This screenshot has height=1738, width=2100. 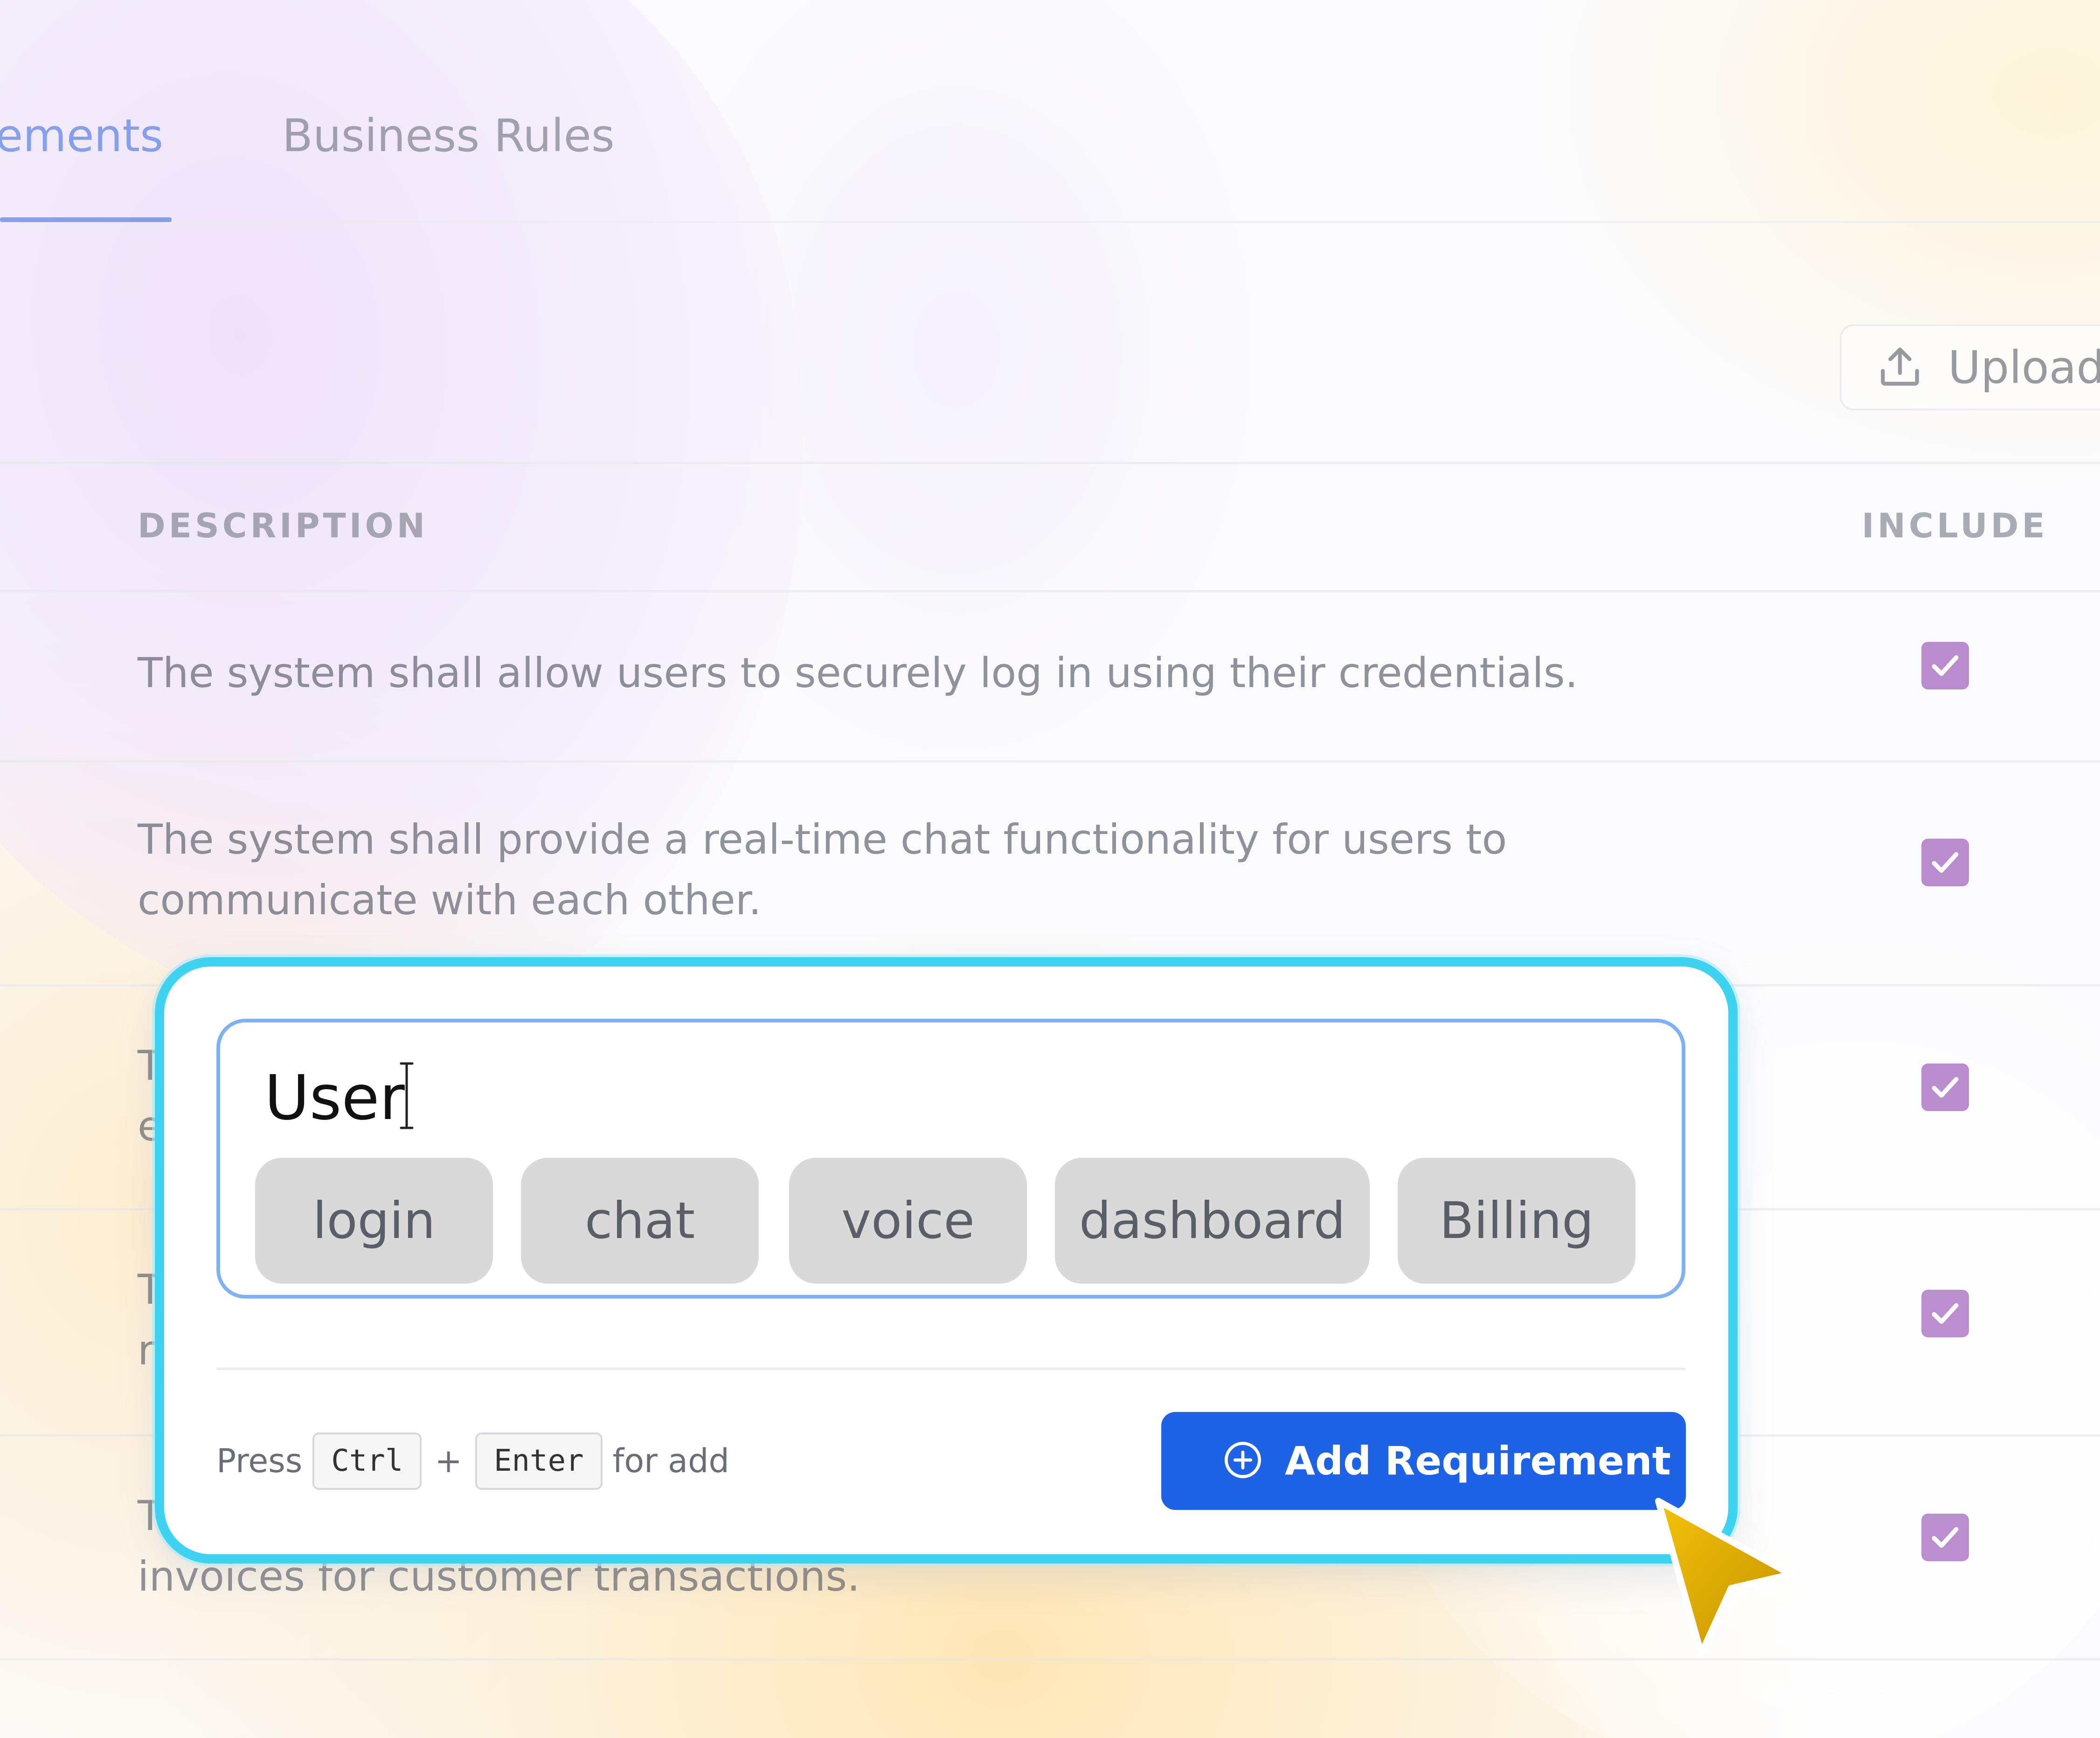 I want to click on mouse-pointer-icon, so click(x=1724, y=1577).